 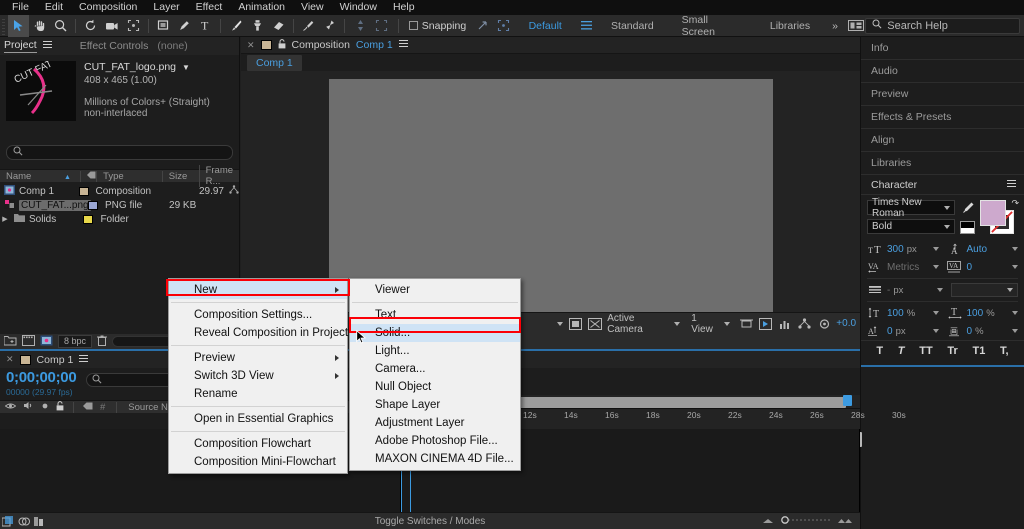 What do you see at coordinates (903, 267) in the screenshot?
I see `kerning-field: VA Metrics` at bounding box center [903, 267].